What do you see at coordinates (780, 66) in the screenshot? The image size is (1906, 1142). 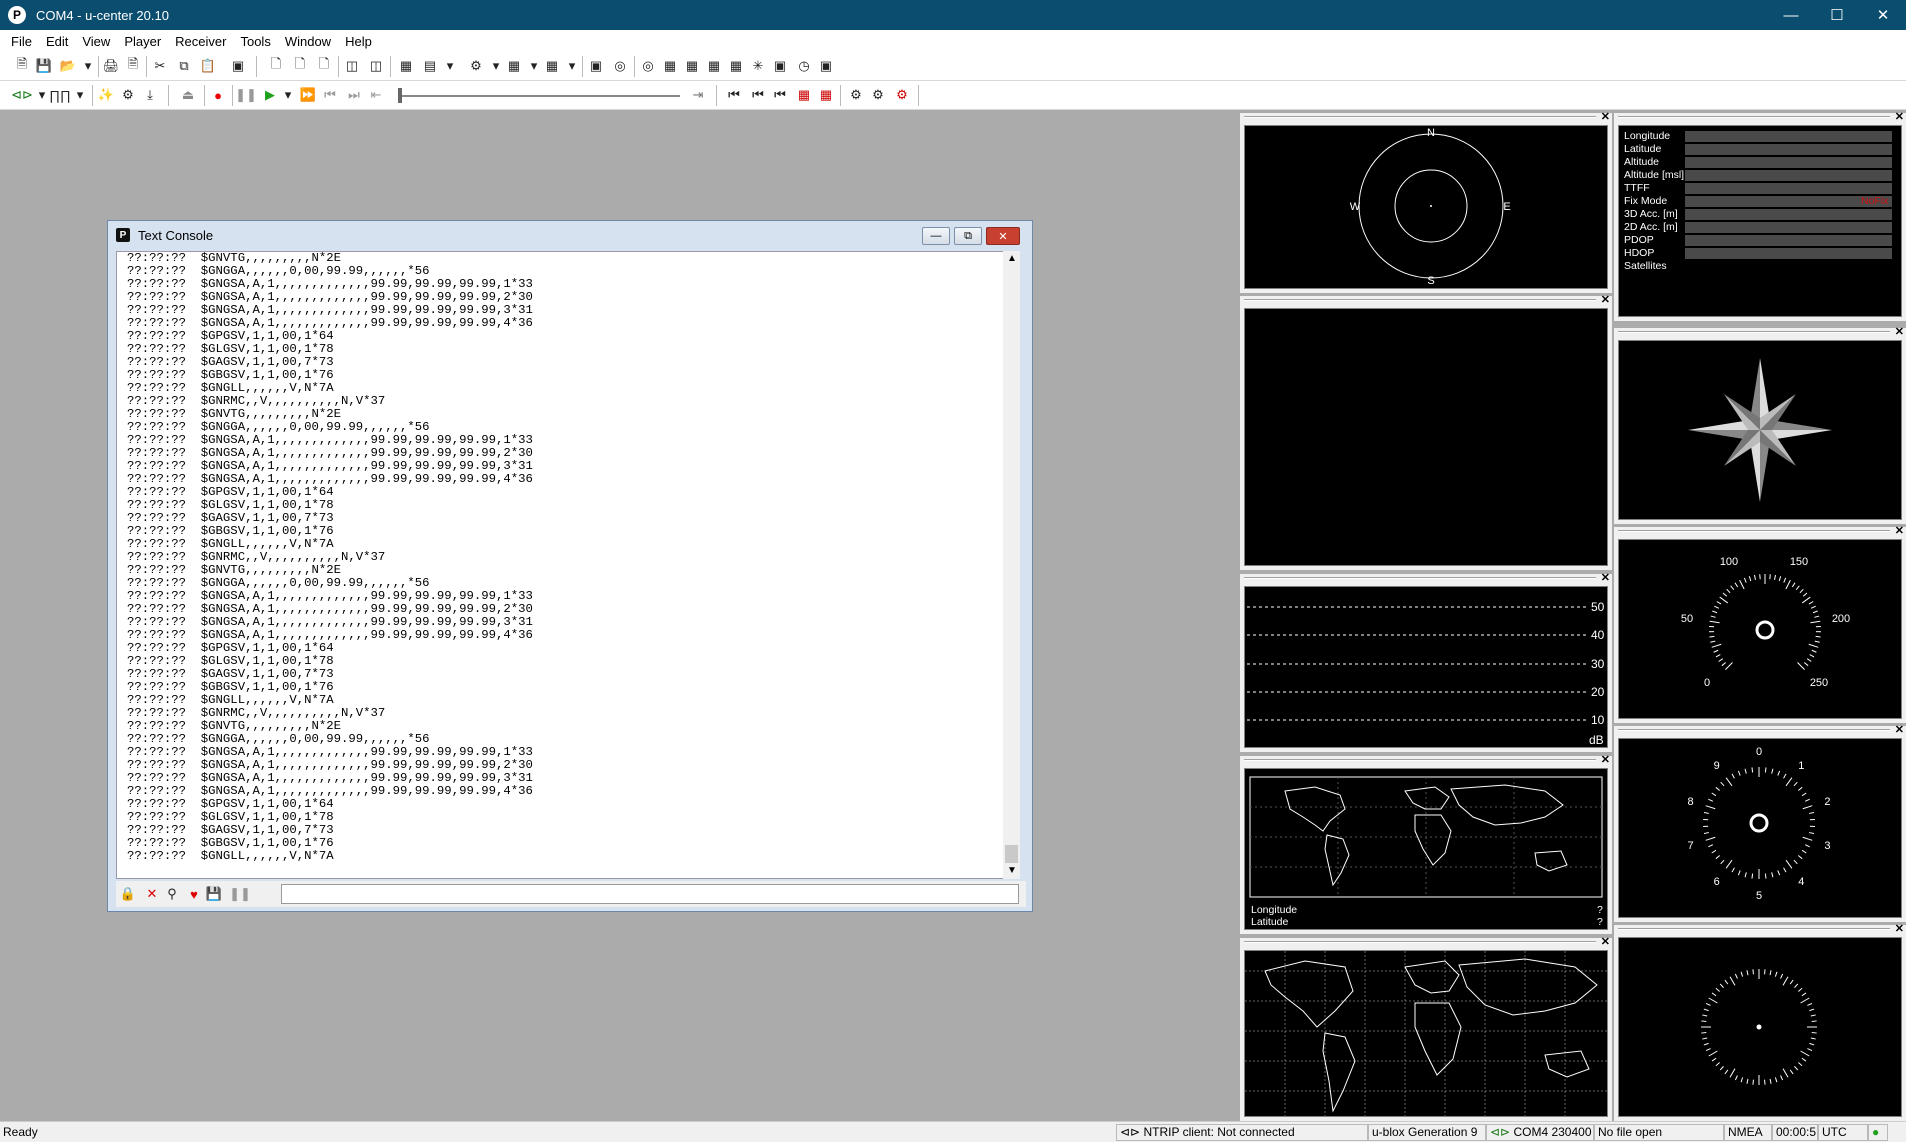 I see `camera-view-icon: ▣` at bounding box center [780, 66].